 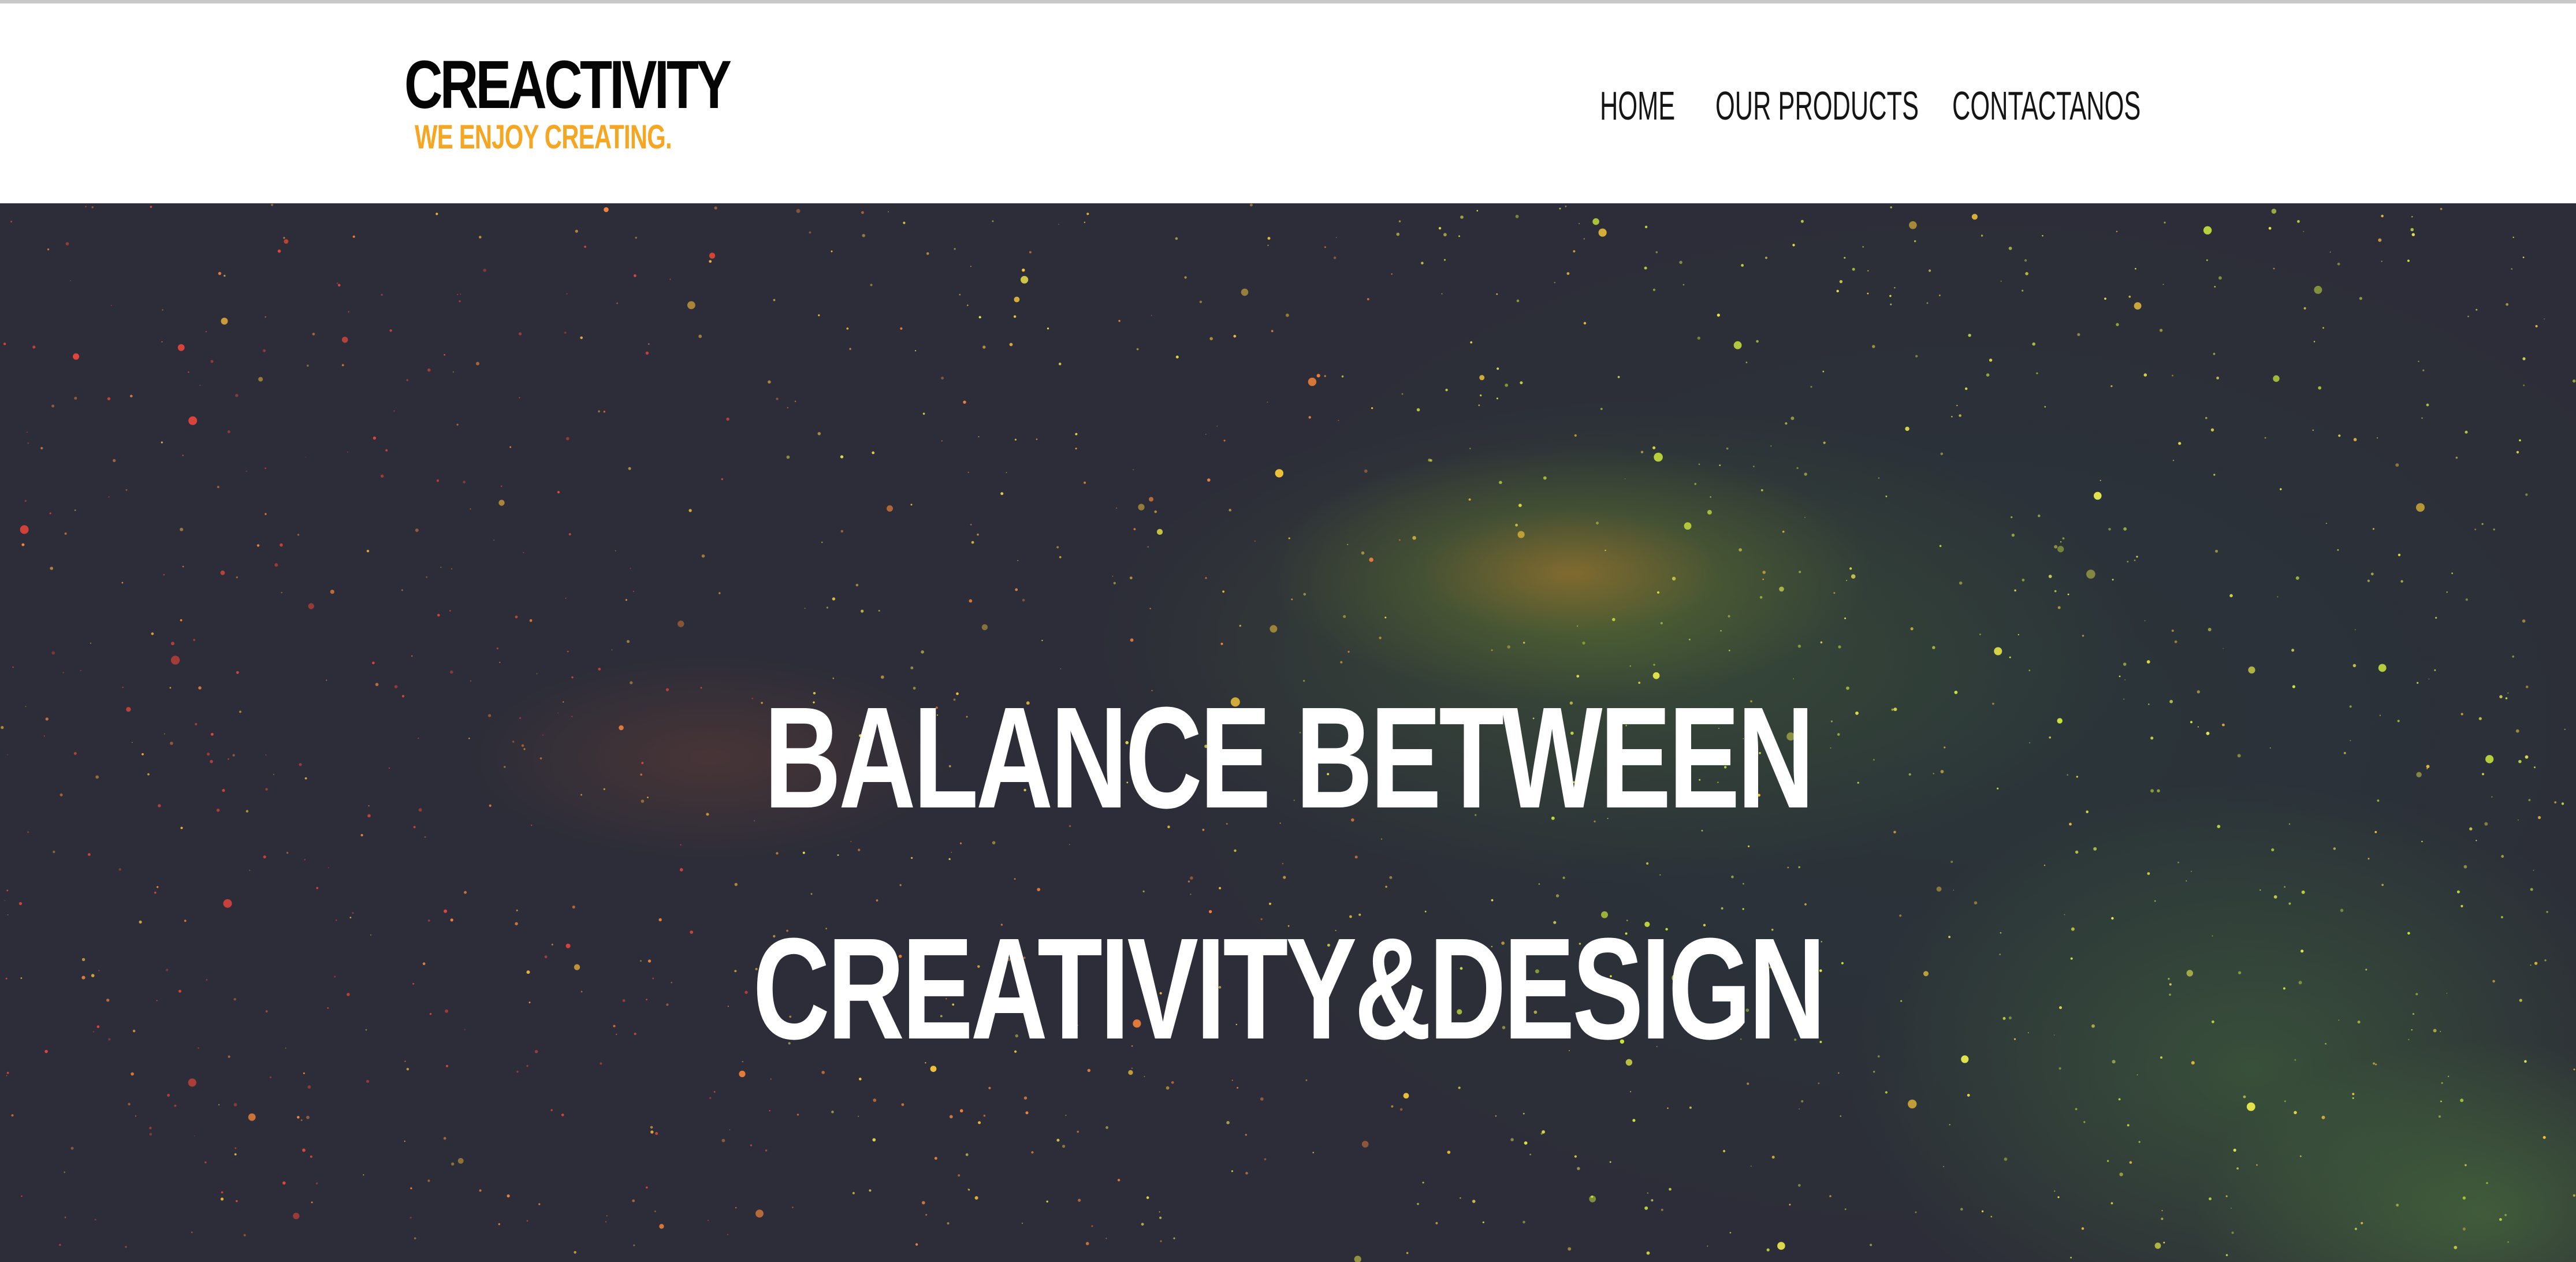 I want to click on brand-logo: CREACTIVITY WE ENJOY CREATING., so click(x=583, y=105).